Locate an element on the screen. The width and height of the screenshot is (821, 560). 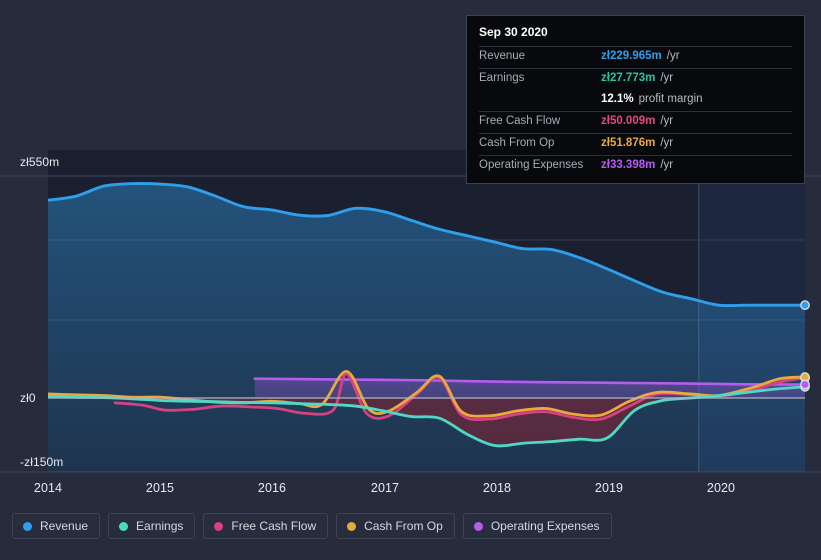
tooltip-row-value: zł50.009m/yr is located at coordinates (637, 121).